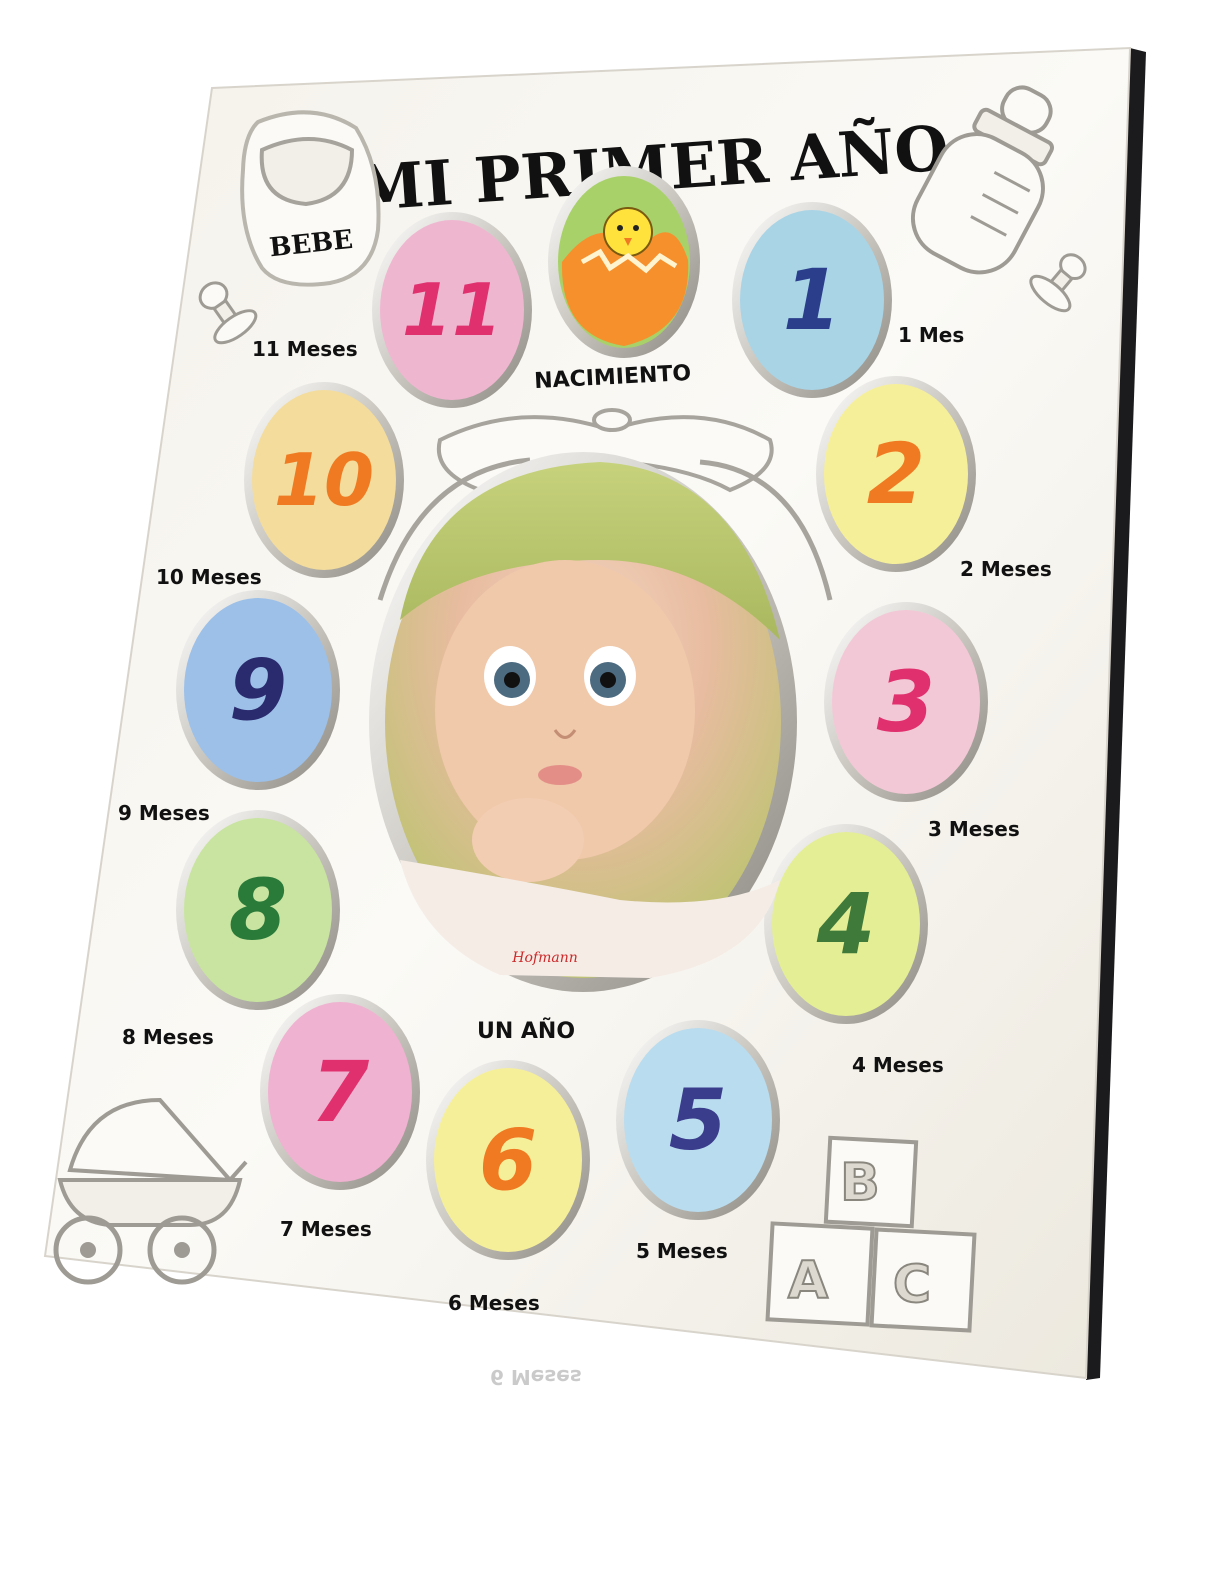 The height and width of the screenshot is (1592, 1211). Describe the element at coordinates (860, 1183) in the screenshot. I see `block-letter-b: B` at that location.